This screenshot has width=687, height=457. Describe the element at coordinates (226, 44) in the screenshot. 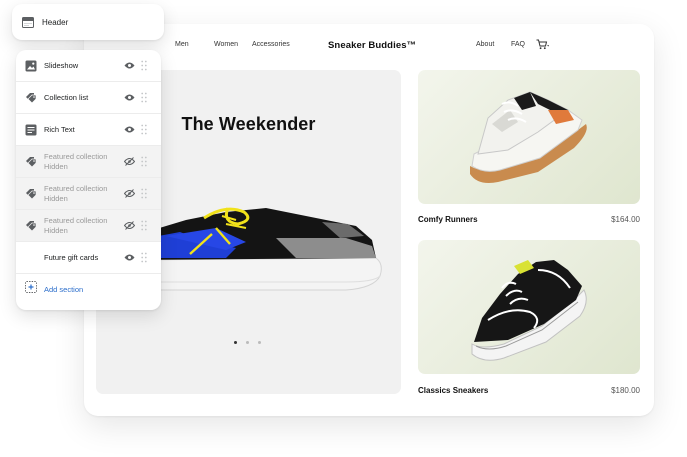

I see `nav-link-women: Women` at that location.